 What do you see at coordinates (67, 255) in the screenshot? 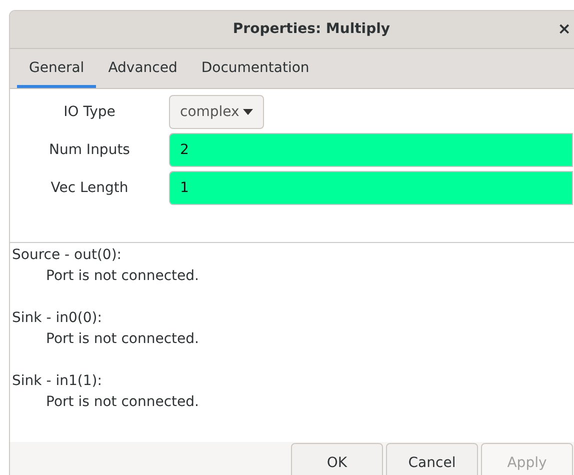
I see `port-heading: Source - out(0):` at bounding box center [67, 255].